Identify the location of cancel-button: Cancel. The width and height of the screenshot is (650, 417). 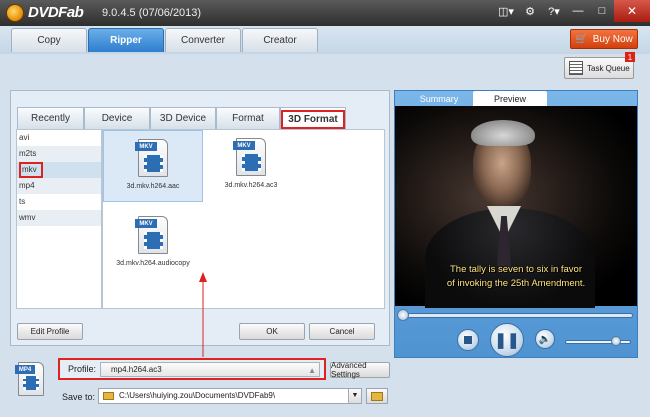
(342, 331).